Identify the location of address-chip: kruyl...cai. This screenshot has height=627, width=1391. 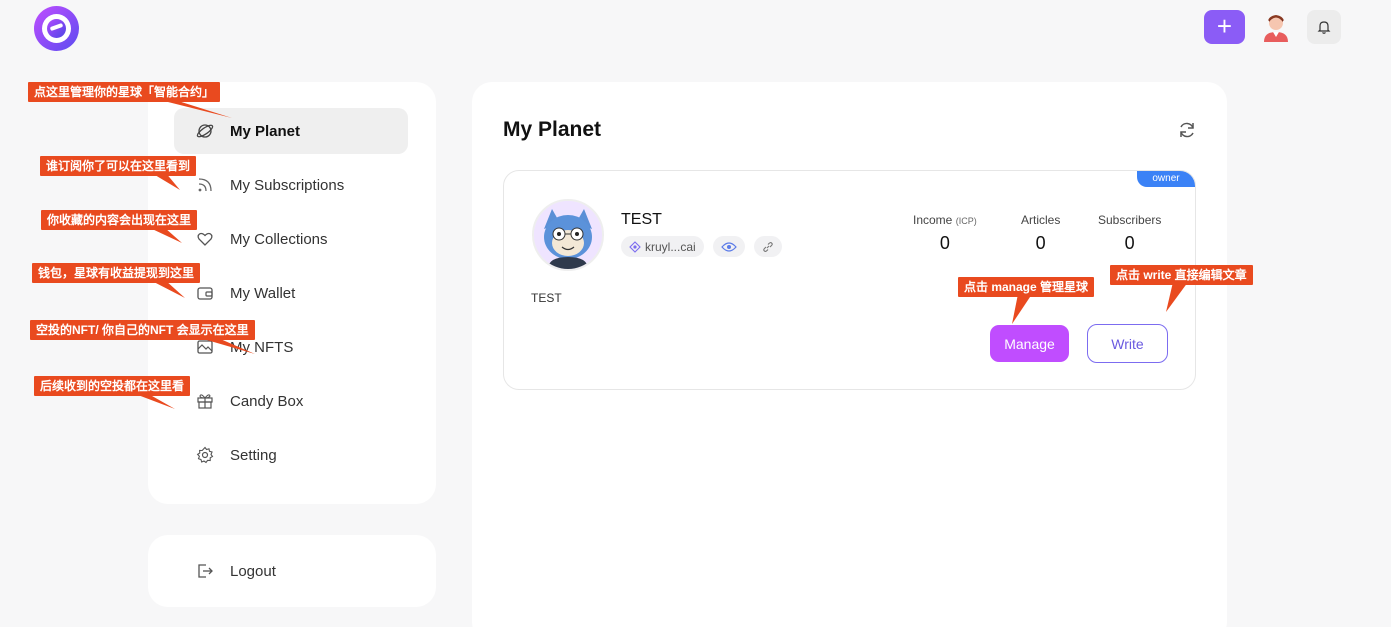
(662, 246).